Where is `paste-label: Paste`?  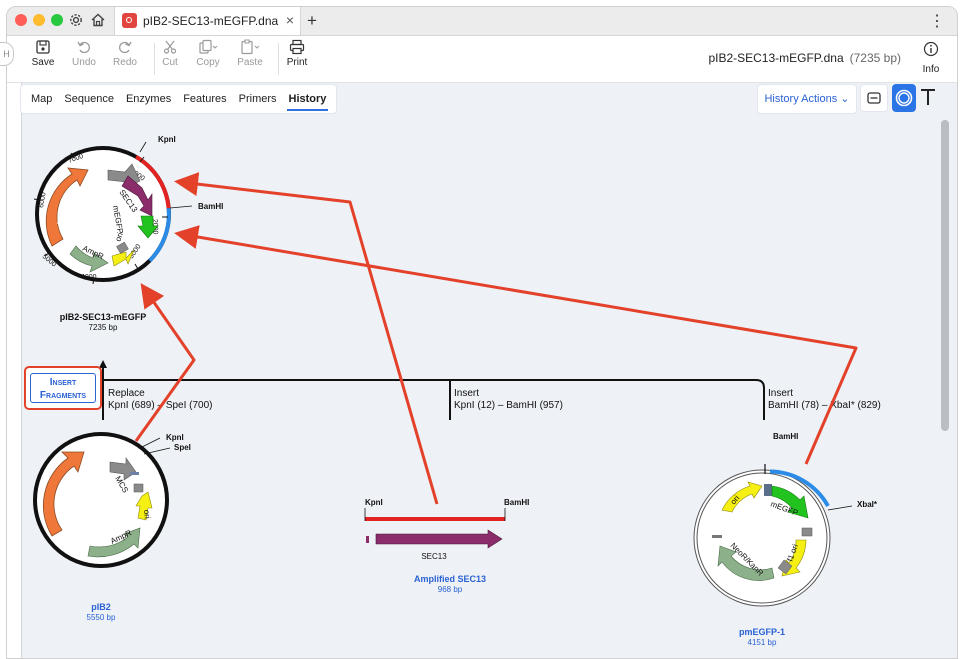 paste-label: Paste is located at coordinates (250, 62).